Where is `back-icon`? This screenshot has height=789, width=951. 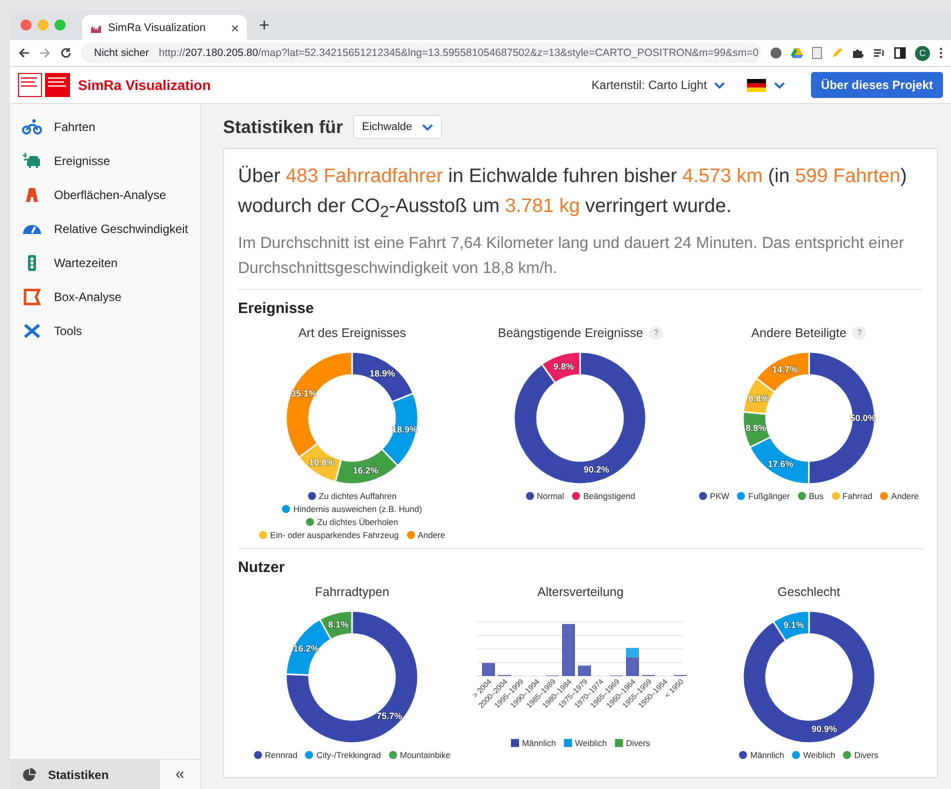 back-icon is located at coordinates (24, 53).